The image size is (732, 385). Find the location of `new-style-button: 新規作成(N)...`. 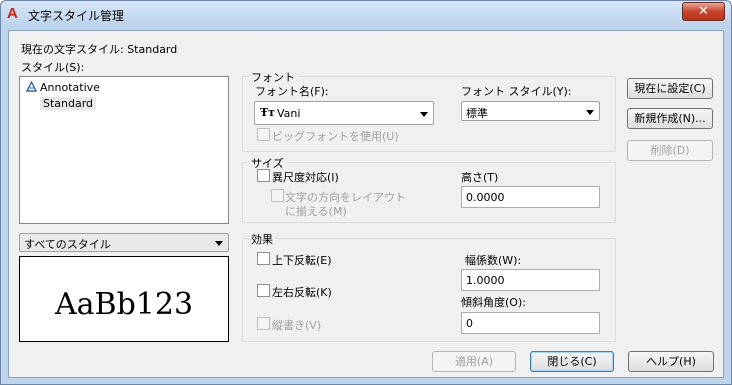

new-style-button: 新規作成(N)... is located at coordinates (670, 118).